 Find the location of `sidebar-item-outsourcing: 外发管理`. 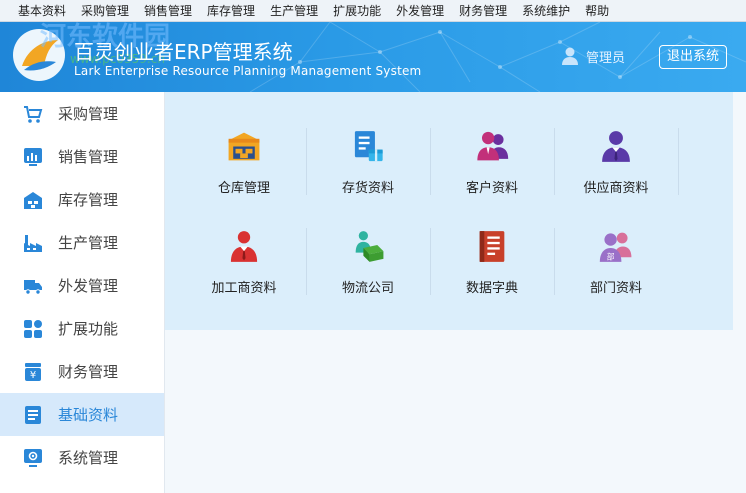

sidebar-item-outsourcing: 外发管理 is located at coordinates (82, 285).